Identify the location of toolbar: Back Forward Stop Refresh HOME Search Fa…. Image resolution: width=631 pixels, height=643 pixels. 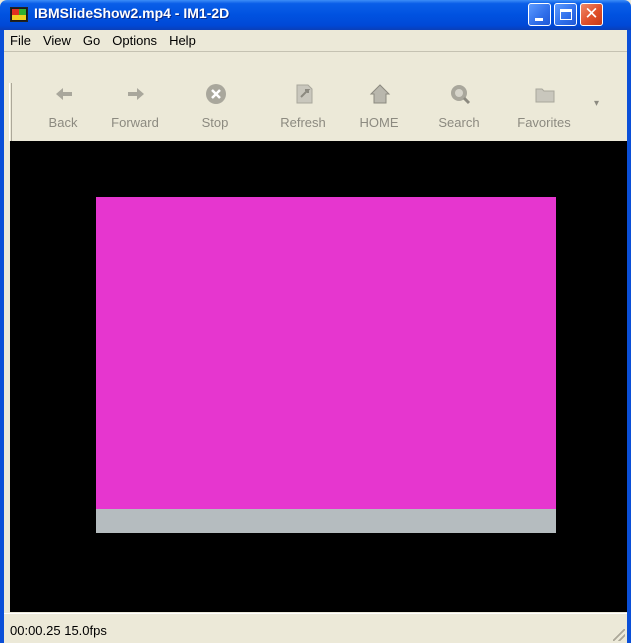
(315, 97).